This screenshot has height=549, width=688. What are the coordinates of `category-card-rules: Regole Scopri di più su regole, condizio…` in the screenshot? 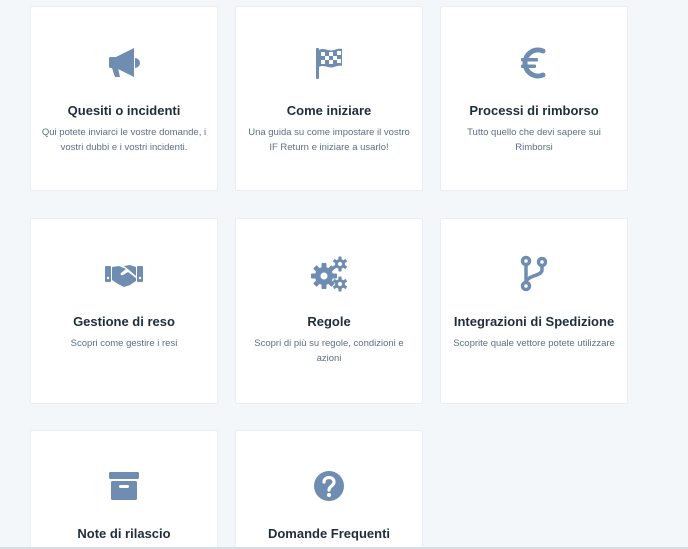 It's located at (329, 311).